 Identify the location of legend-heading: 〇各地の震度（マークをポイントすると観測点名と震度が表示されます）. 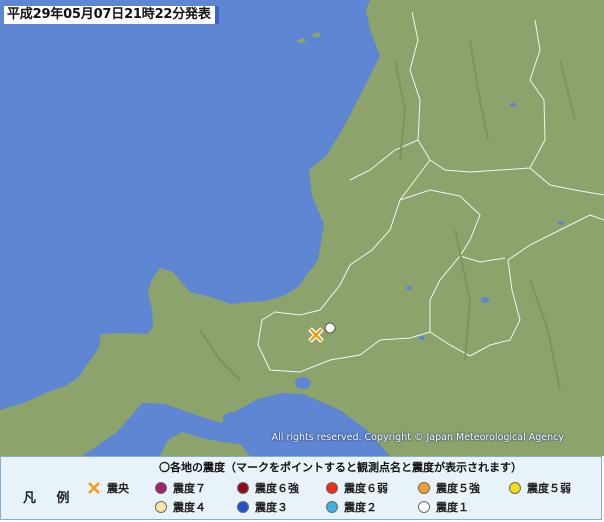
(340, 467).